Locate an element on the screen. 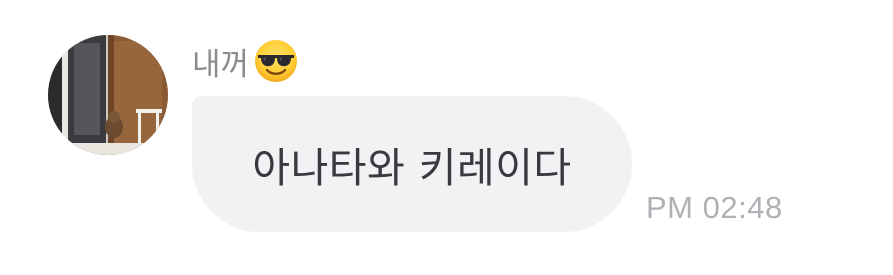 This screenshot has height=275, width=893. avatar-photo is located at coordinates (108, 95).